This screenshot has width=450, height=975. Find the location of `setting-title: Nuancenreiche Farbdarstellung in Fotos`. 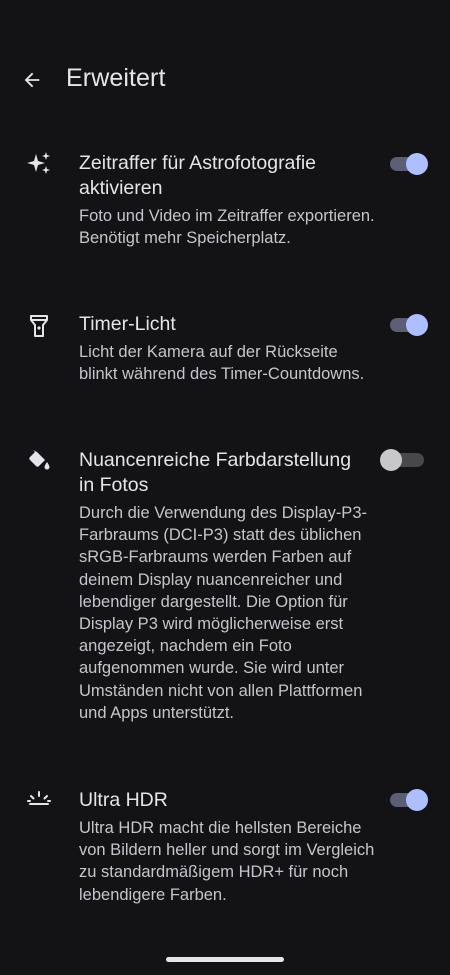

setting-title: Nuancenreiche Farbdarstellung in Fotos is located at coordinates (215, 472).